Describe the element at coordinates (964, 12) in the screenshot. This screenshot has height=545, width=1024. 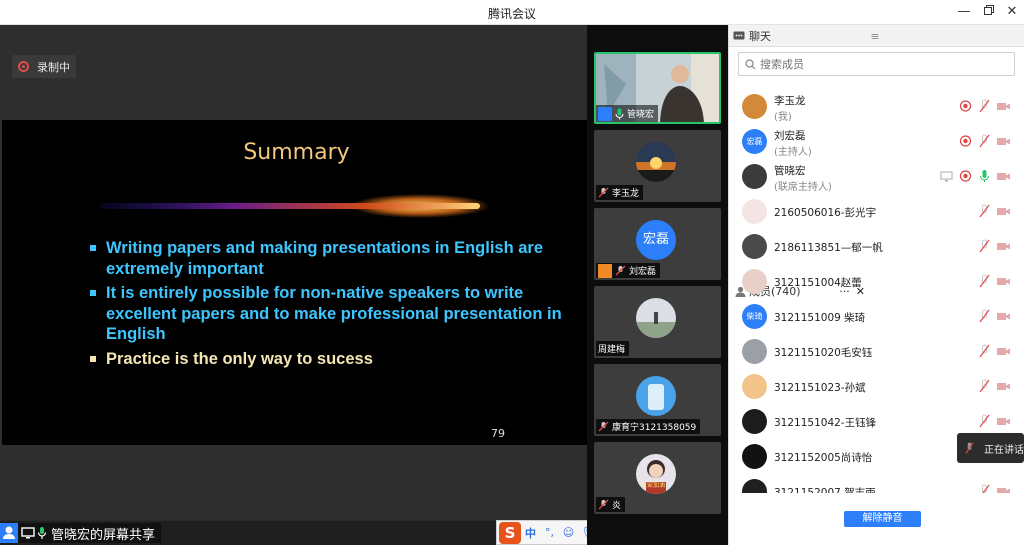
I see `minimize-icon: —` at that location.